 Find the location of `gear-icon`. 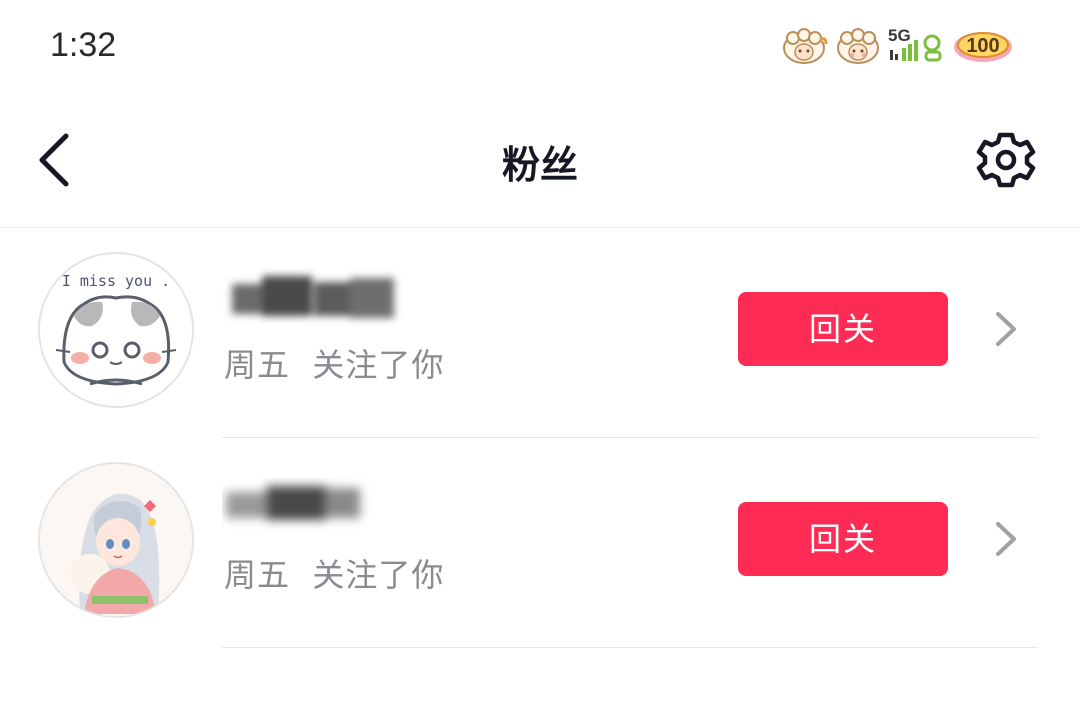

gear-icon is located at coordinates (1006, 160).